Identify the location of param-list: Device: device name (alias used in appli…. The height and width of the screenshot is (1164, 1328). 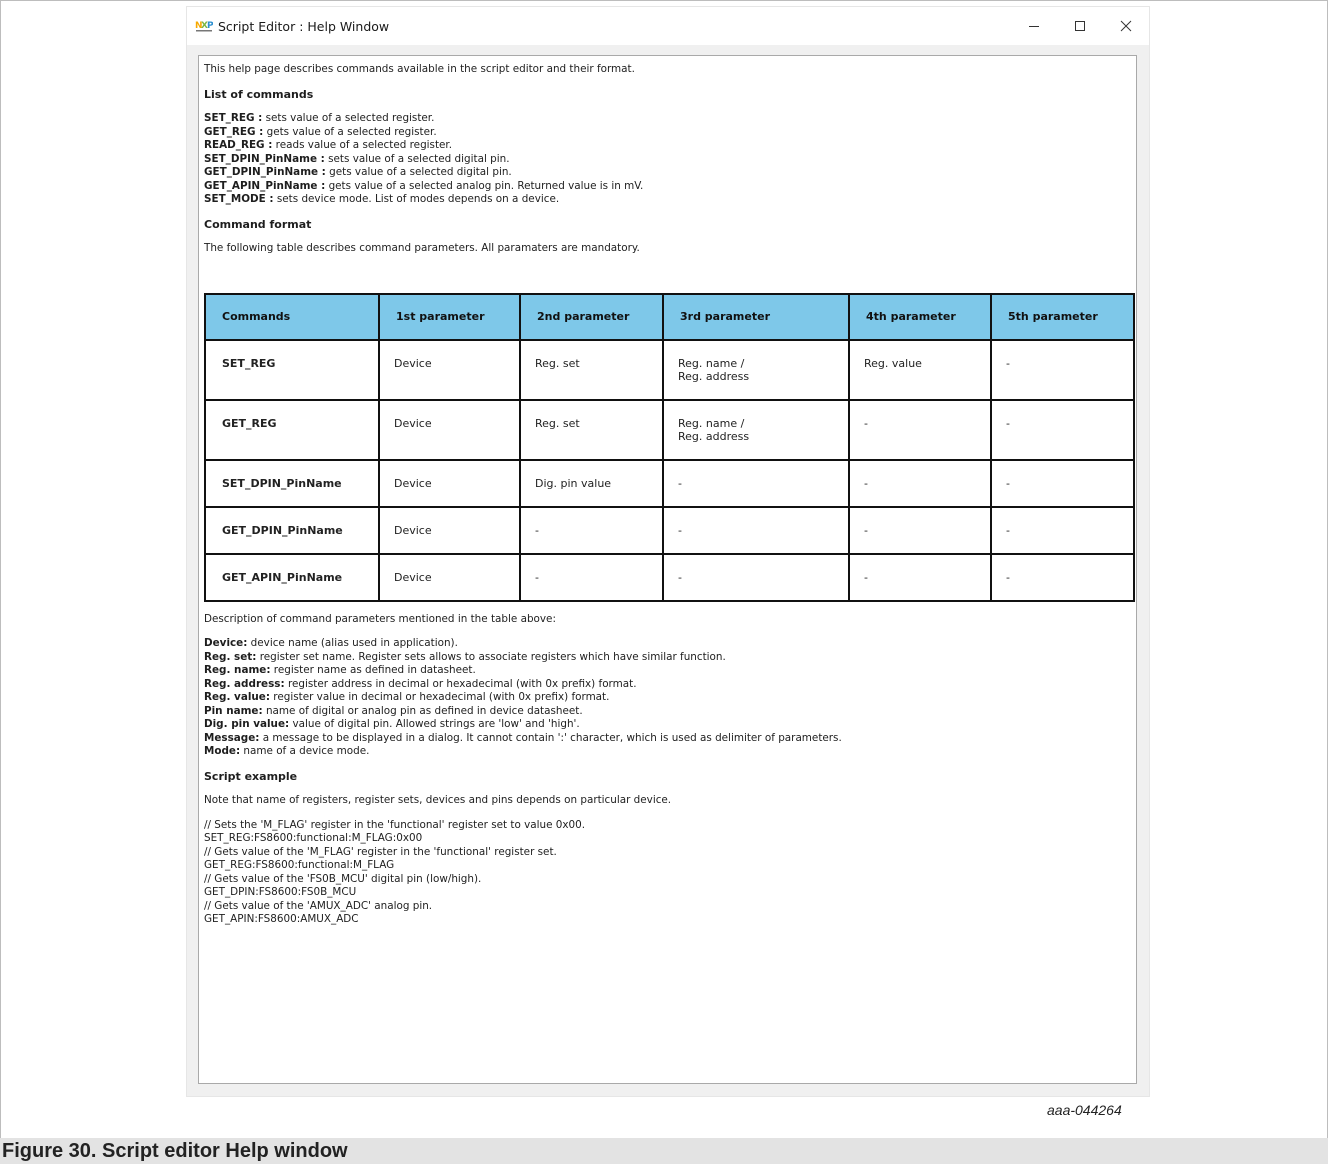
(667, 698).